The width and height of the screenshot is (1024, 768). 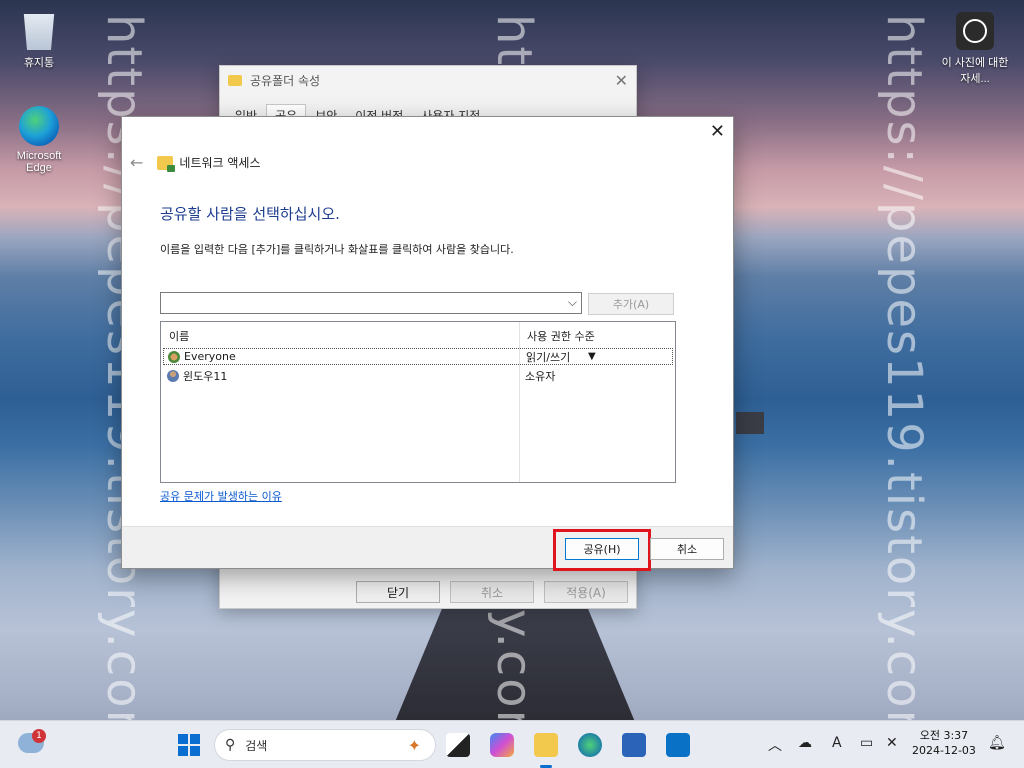 I want to click on recycle-bin-icon, so click(x=39, y=32).